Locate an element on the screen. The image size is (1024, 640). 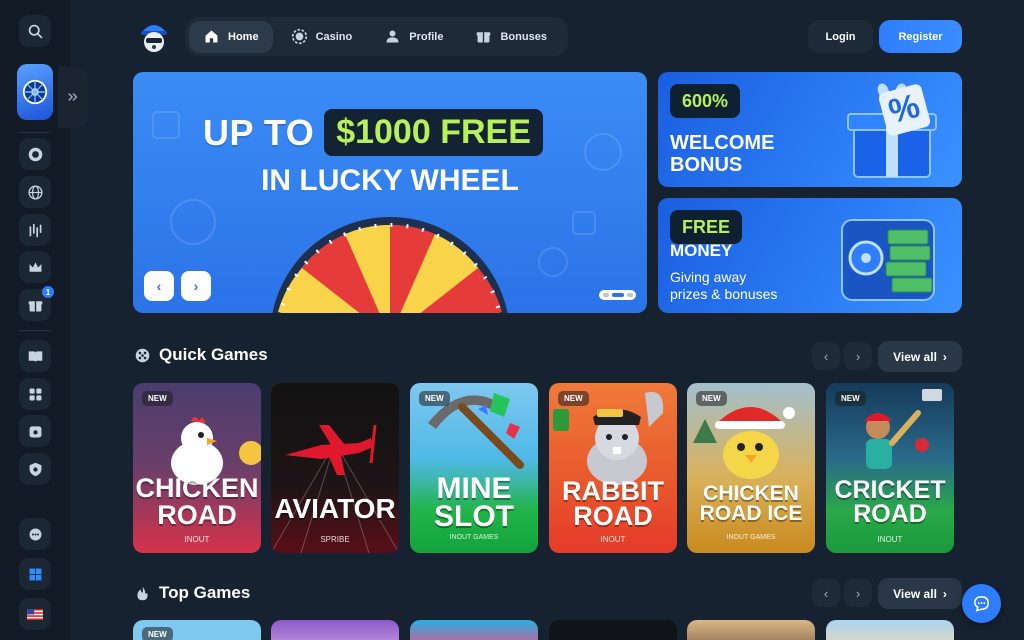
game-card-chicken-road: NEW CHICKEN ROAD INOUT is located at coordinates (197, 468).